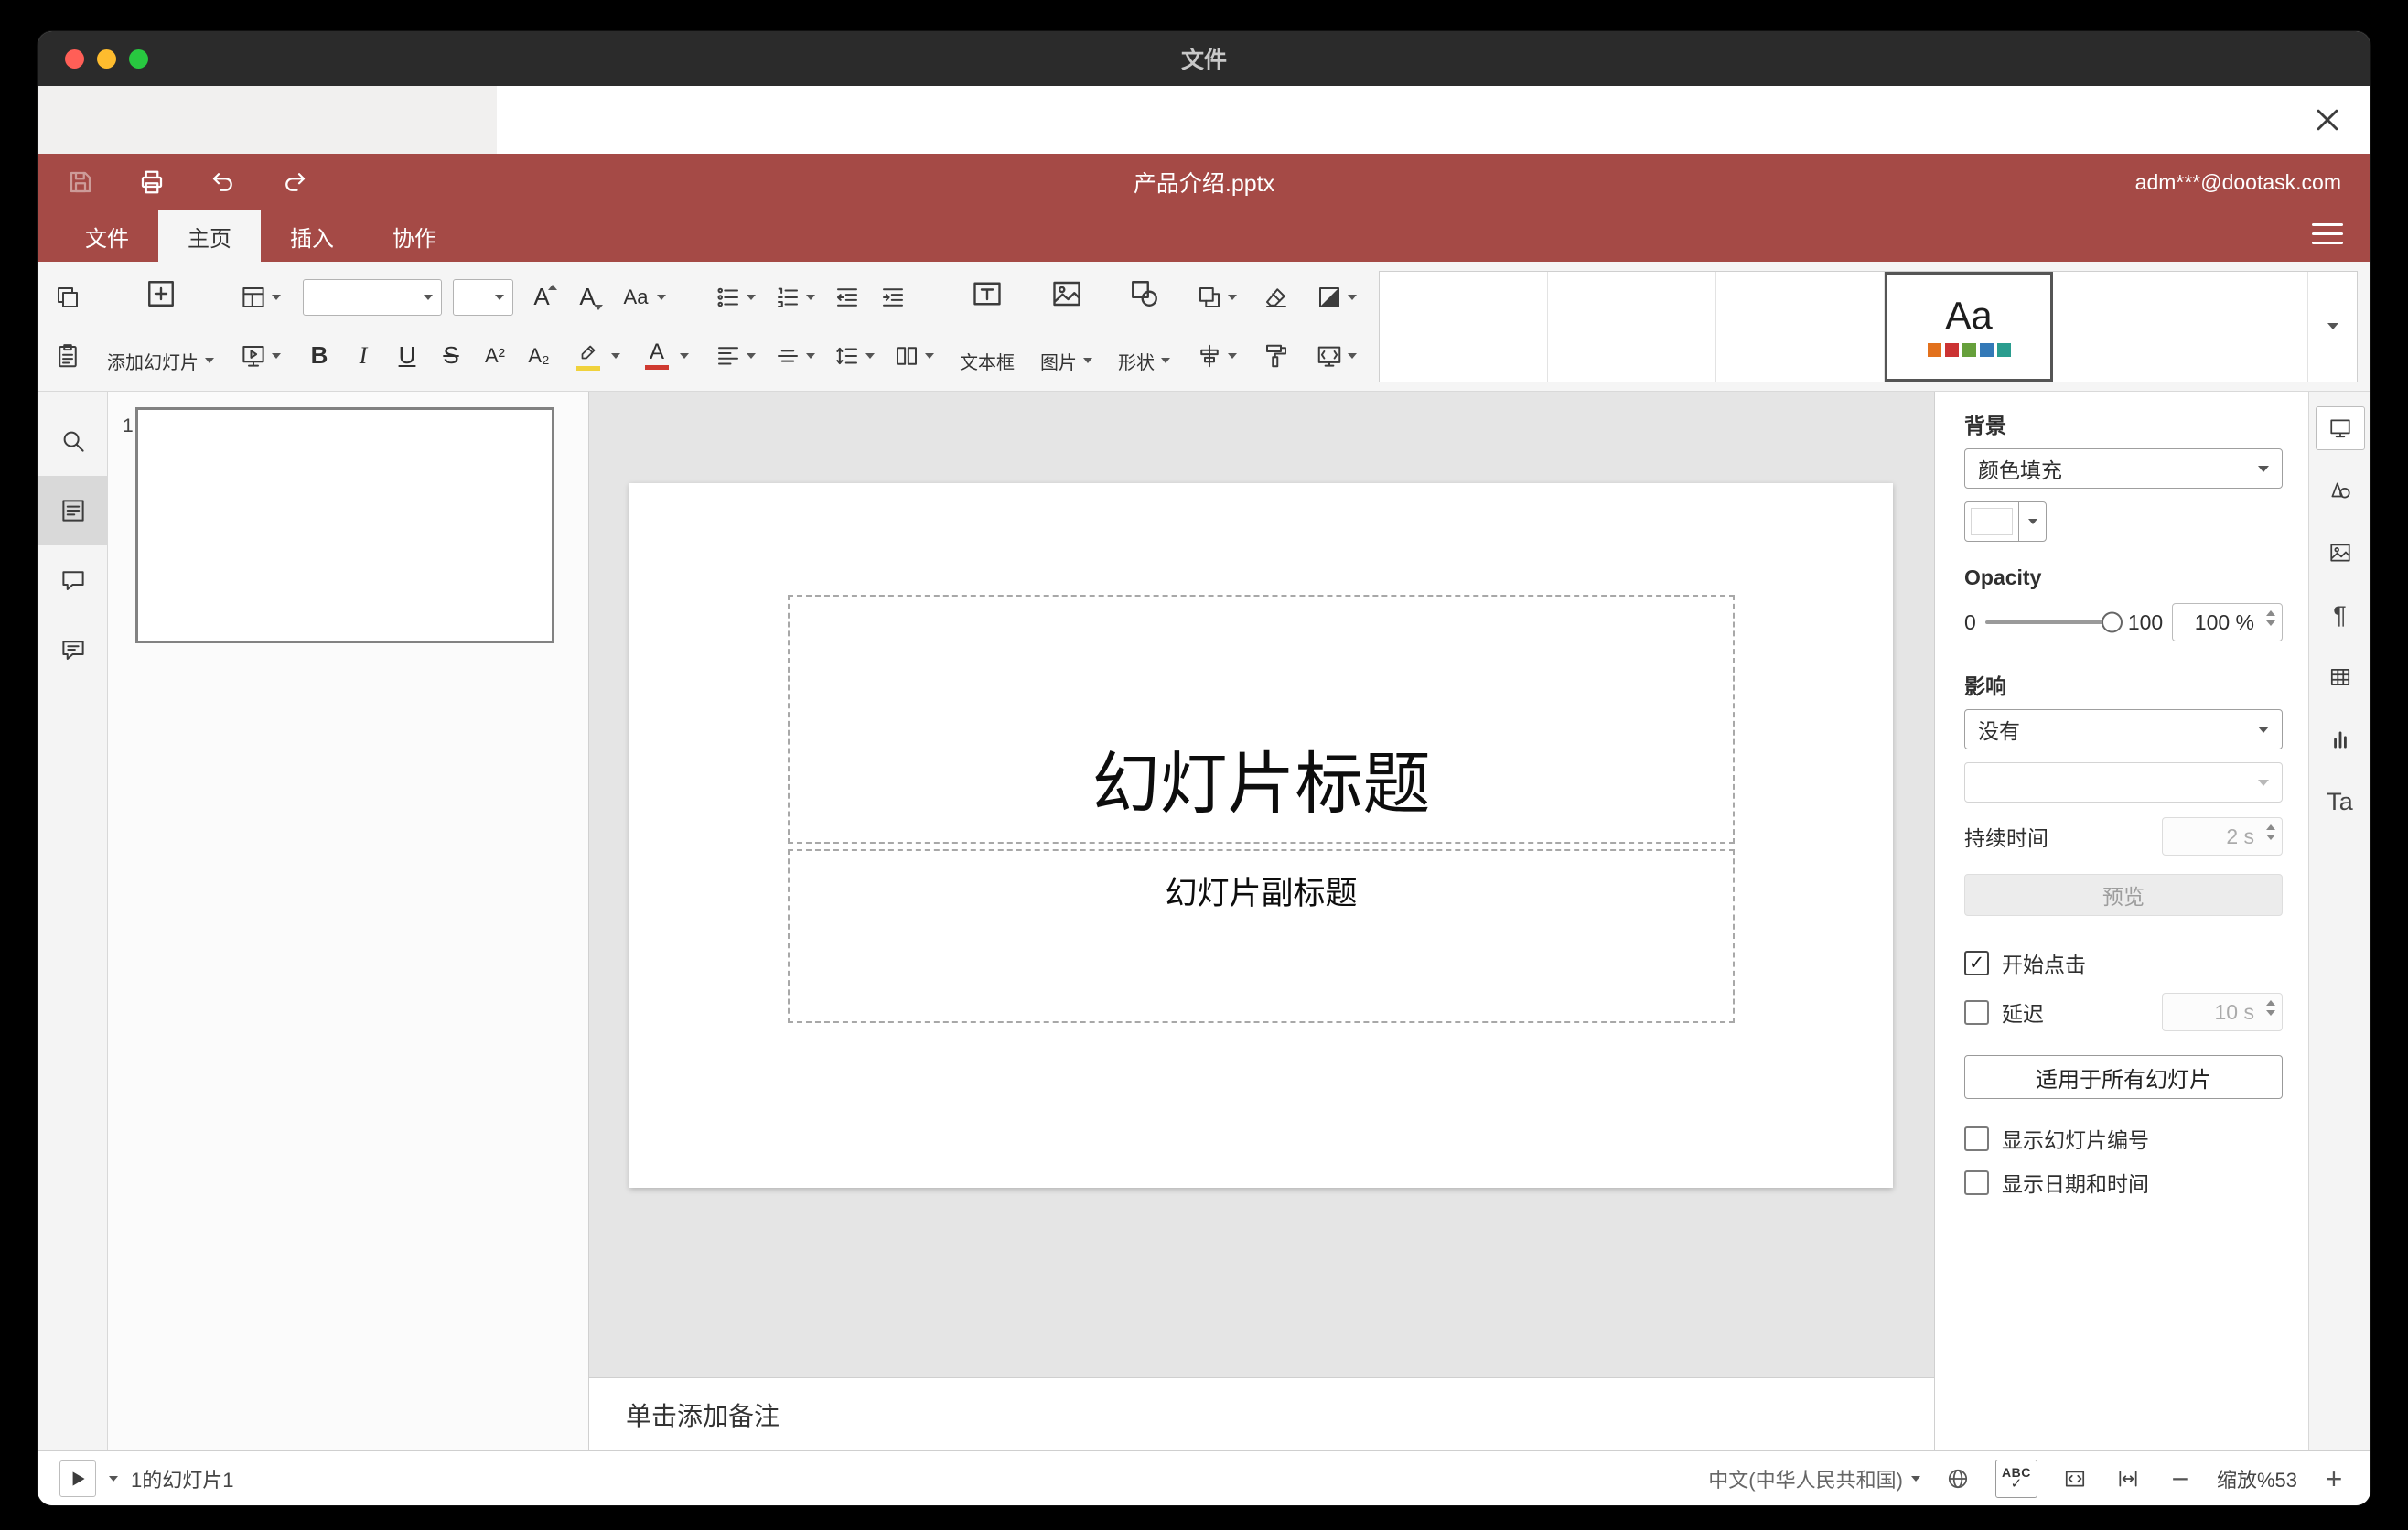 The height and width of the screenshot is (1530, 2408). I want to click on close-icon, so click(2327, 120).